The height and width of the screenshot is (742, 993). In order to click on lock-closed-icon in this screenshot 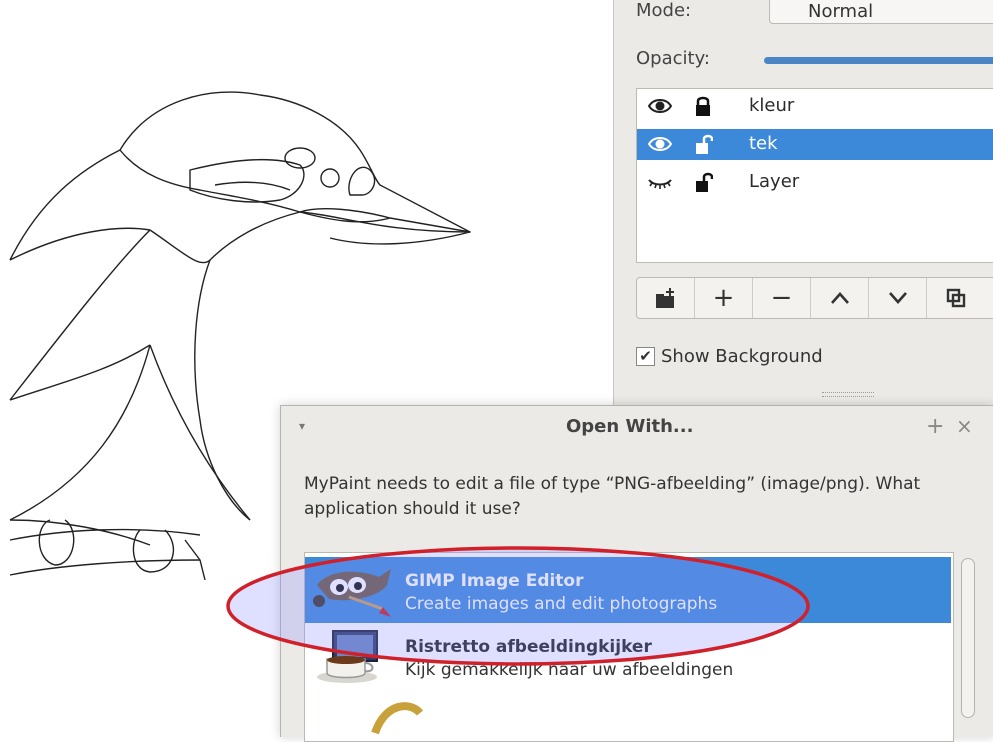, I will do `click(703, 106)`.